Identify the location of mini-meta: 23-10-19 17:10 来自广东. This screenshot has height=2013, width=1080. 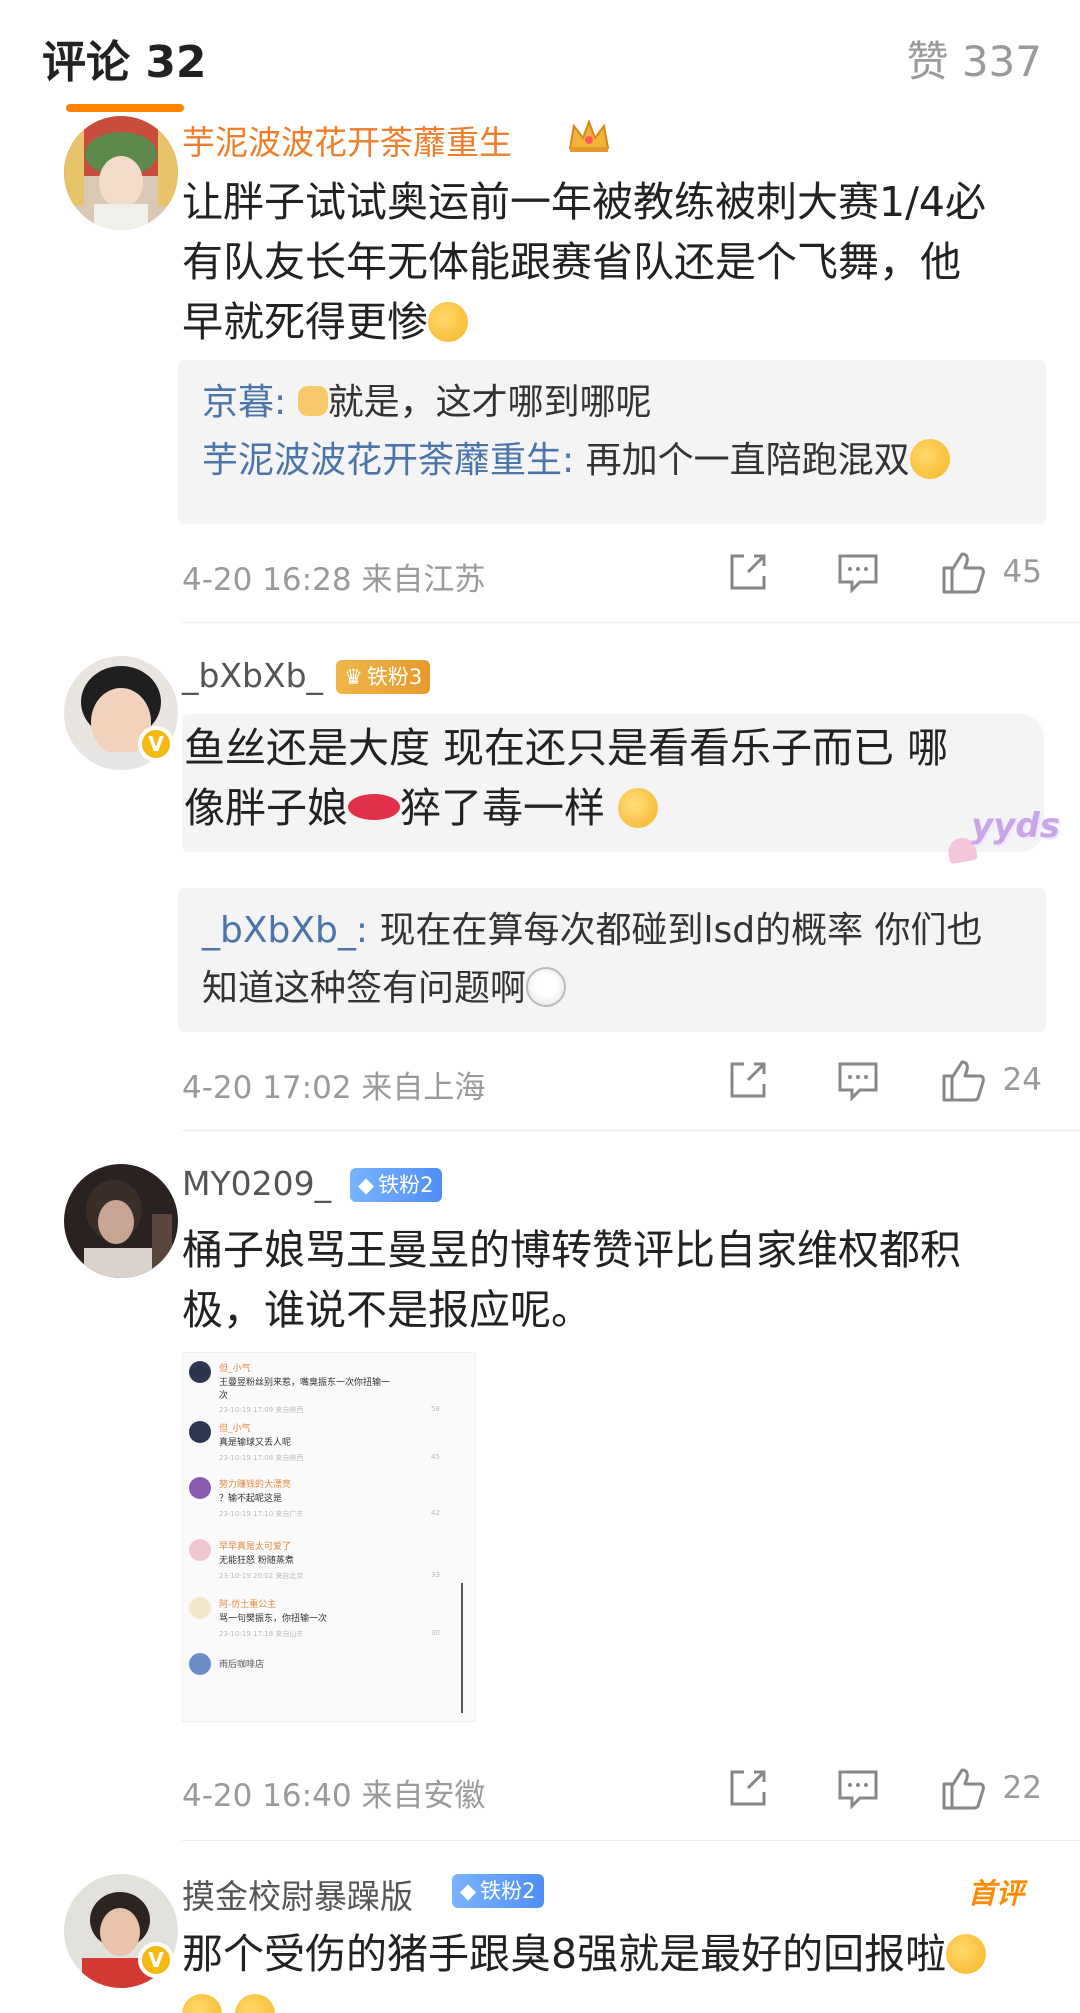
(261, 1514).